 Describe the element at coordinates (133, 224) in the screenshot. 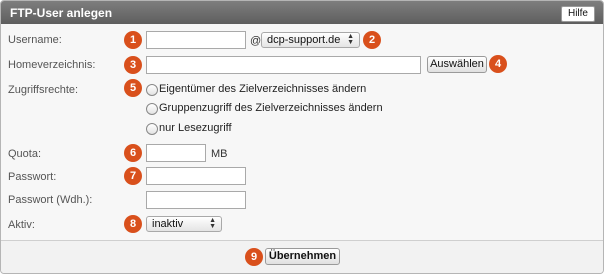

I see `badge-8: 8` at that location.